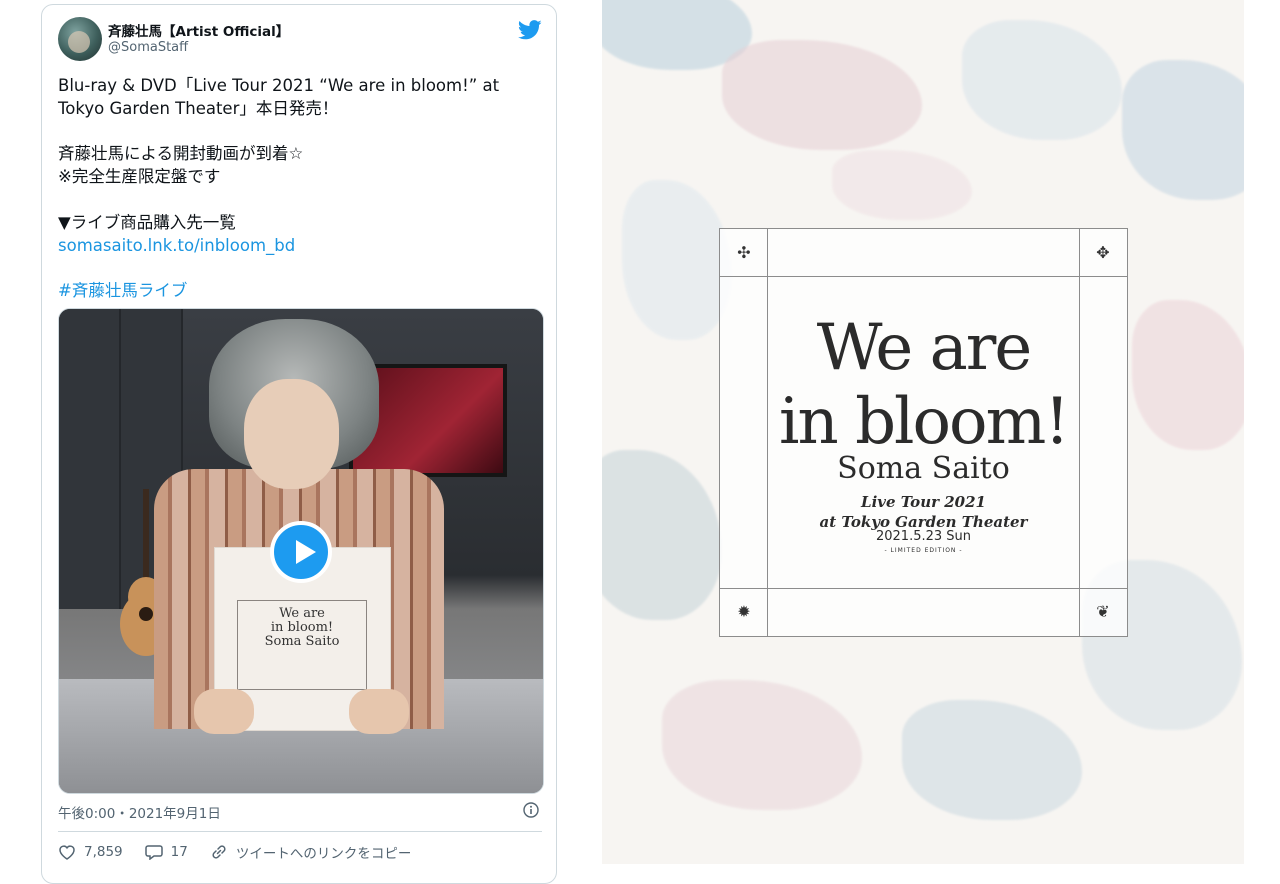 The height and width of the screenshot is (884, 1280). Describe the element at coordinates (531, 810) in the screenshot. I see `info-icon` at that location.